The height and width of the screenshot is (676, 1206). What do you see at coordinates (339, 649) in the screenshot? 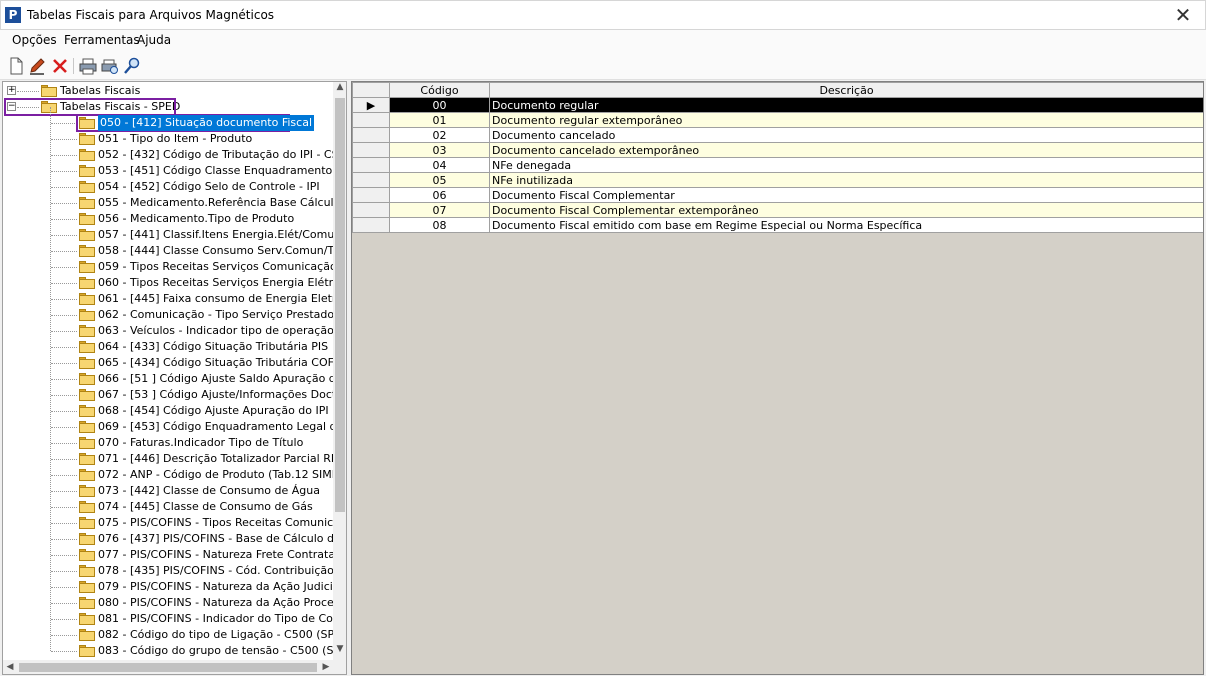
I see `scroll-down-icon: ▼` at bounding box center [339, 649].